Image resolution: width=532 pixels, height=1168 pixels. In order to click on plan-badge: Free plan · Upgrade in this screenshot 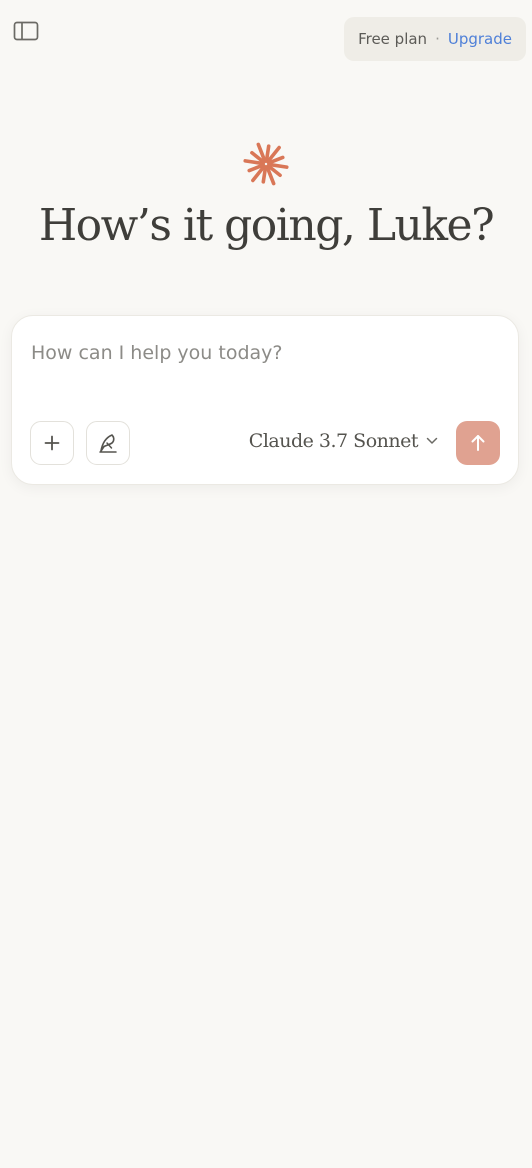, I will do `click(435, 39)`.